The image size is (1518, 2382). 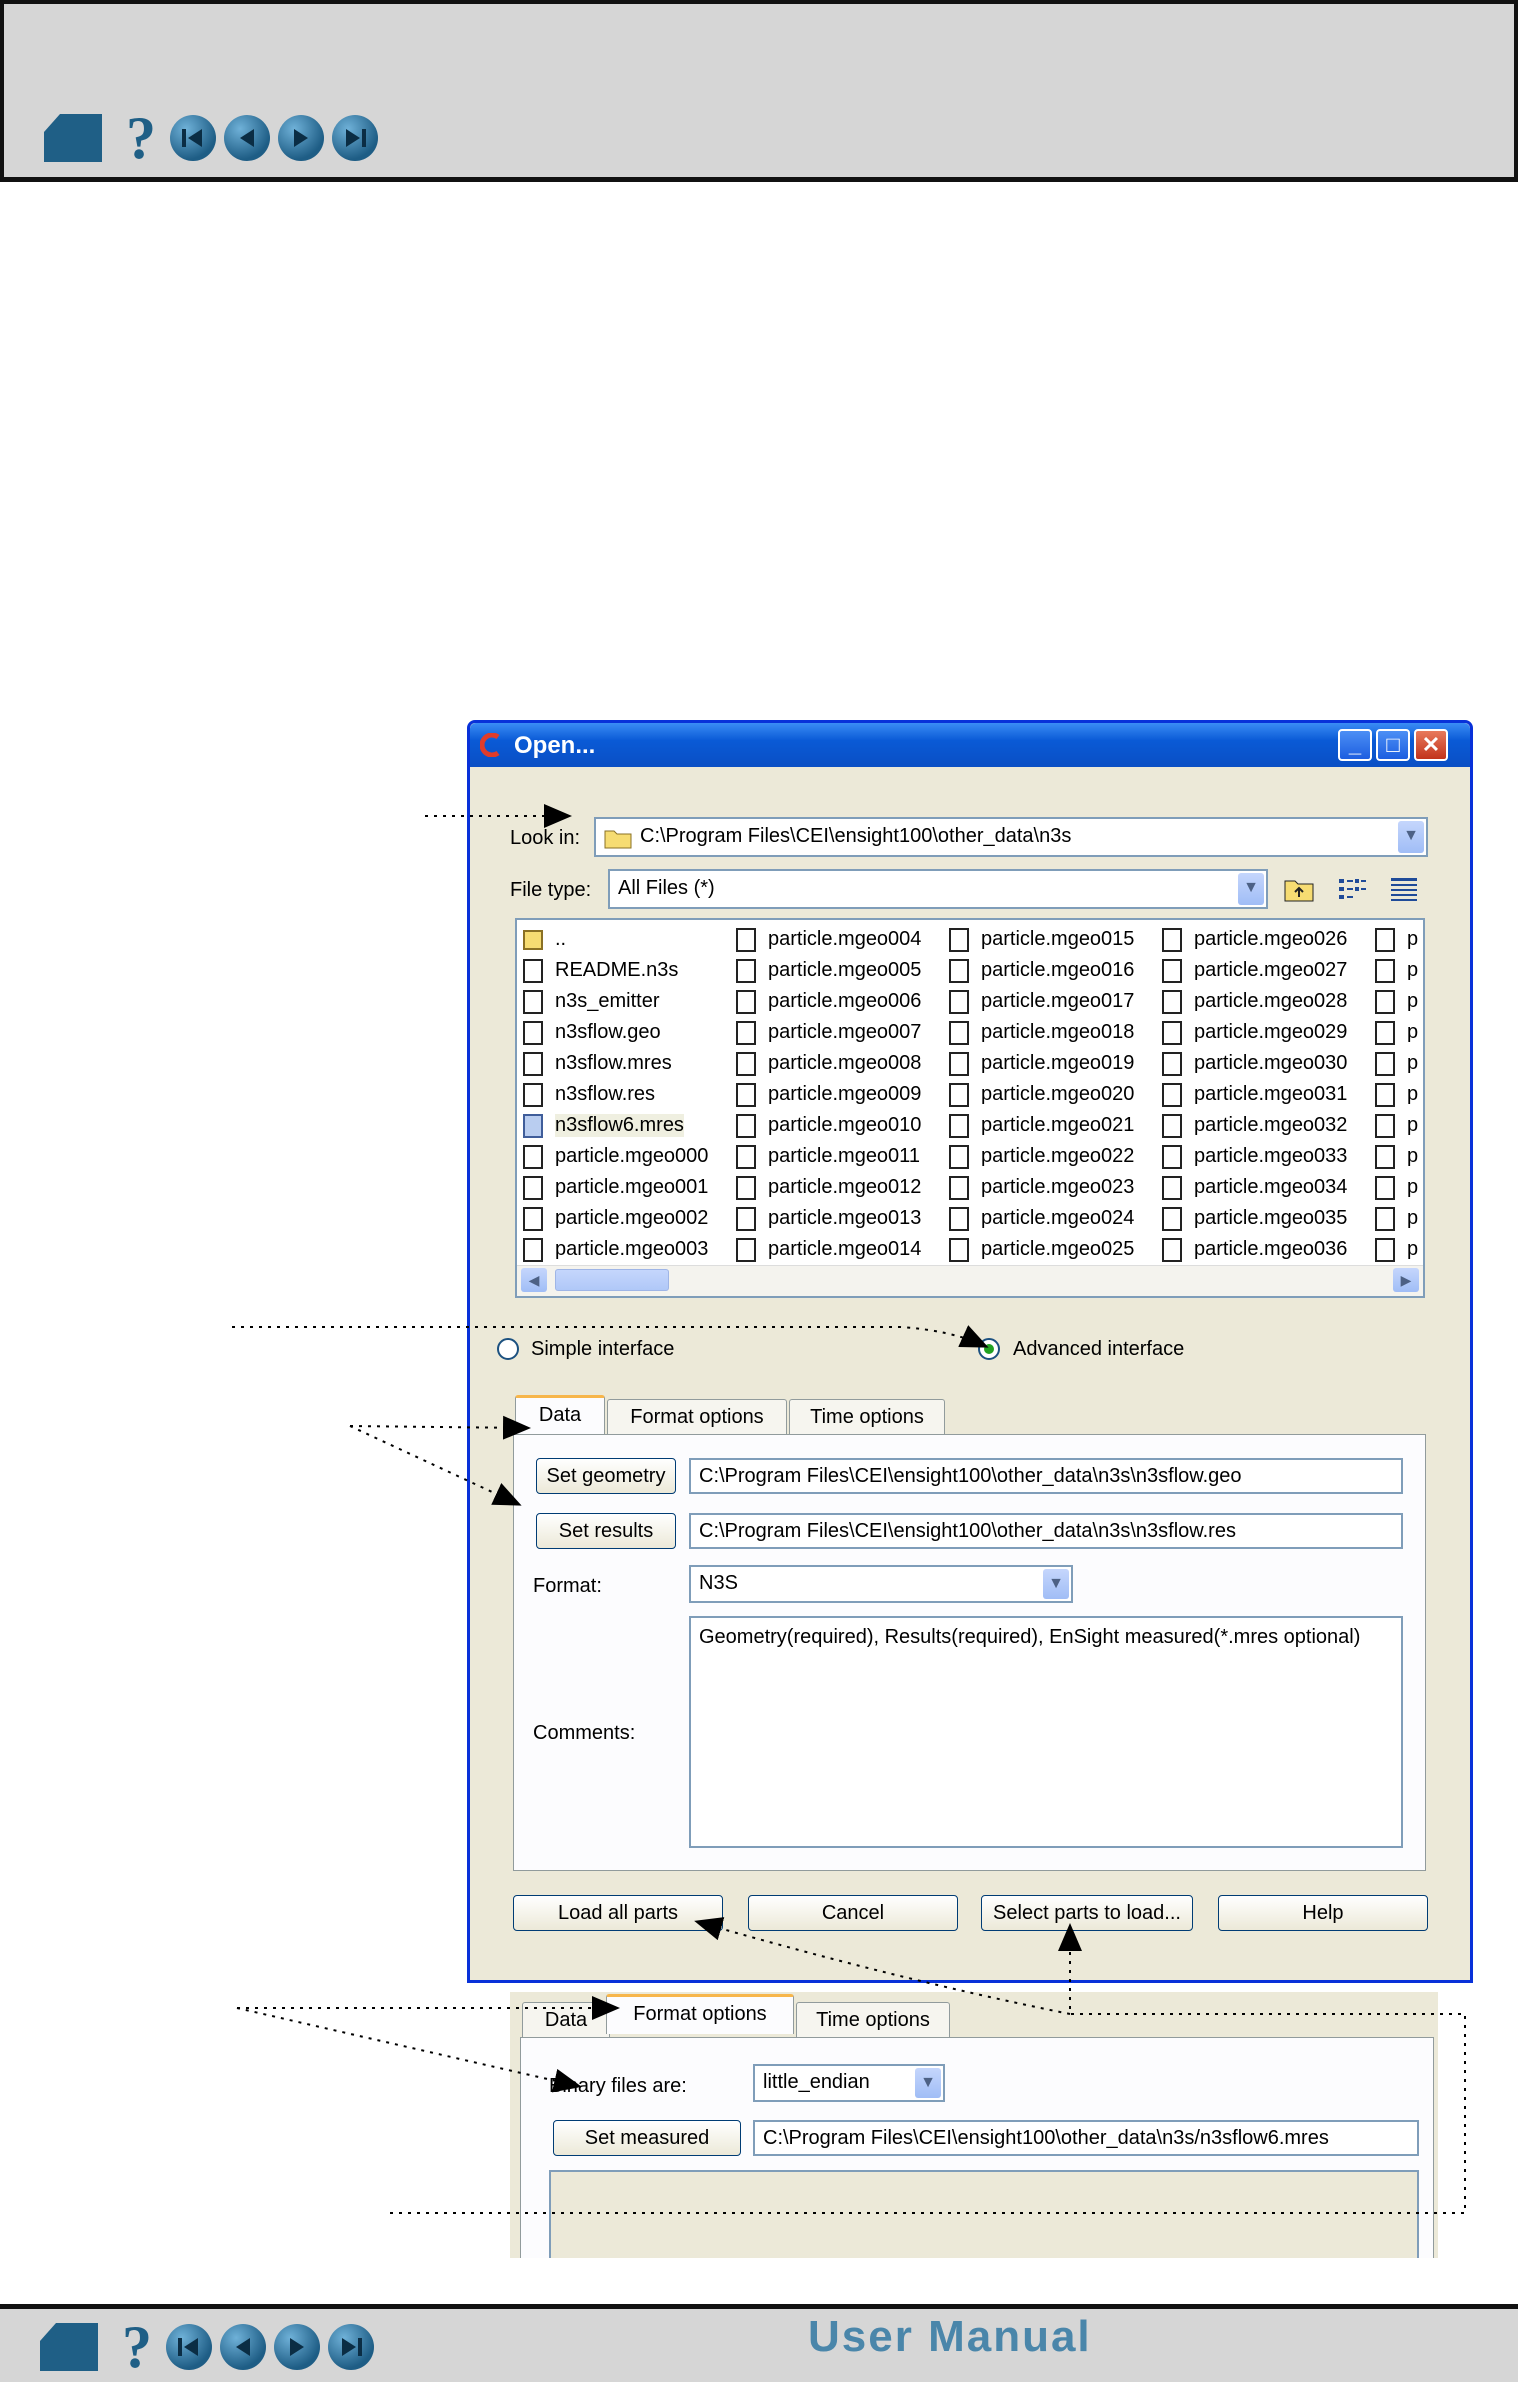 I want to click on callout-advanced, so click(x=610, y=1336).